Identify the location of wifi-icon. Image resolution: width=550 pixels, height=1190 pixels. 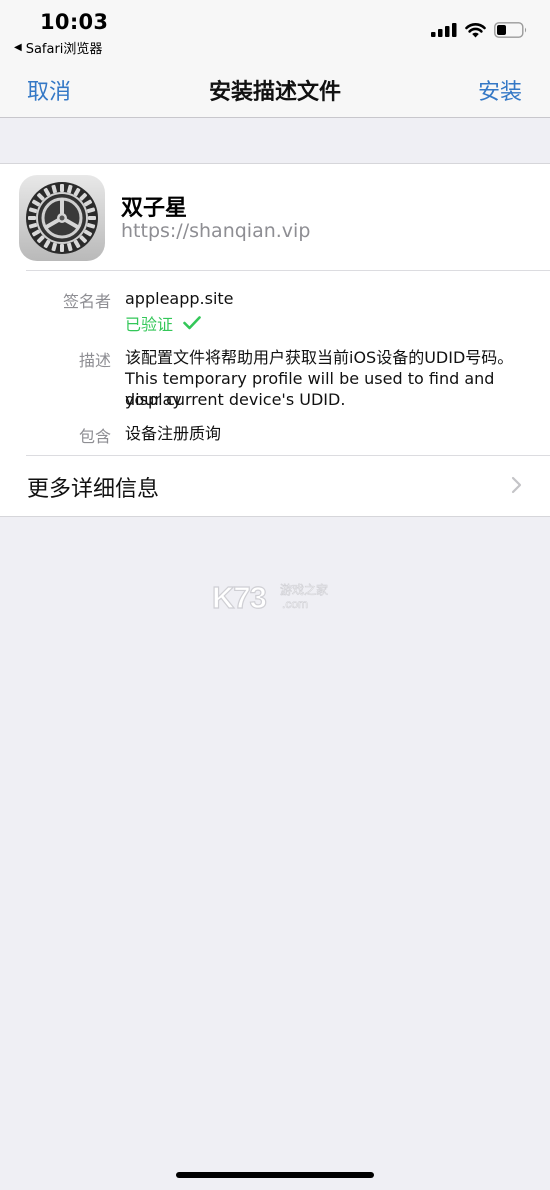
(475, 29).